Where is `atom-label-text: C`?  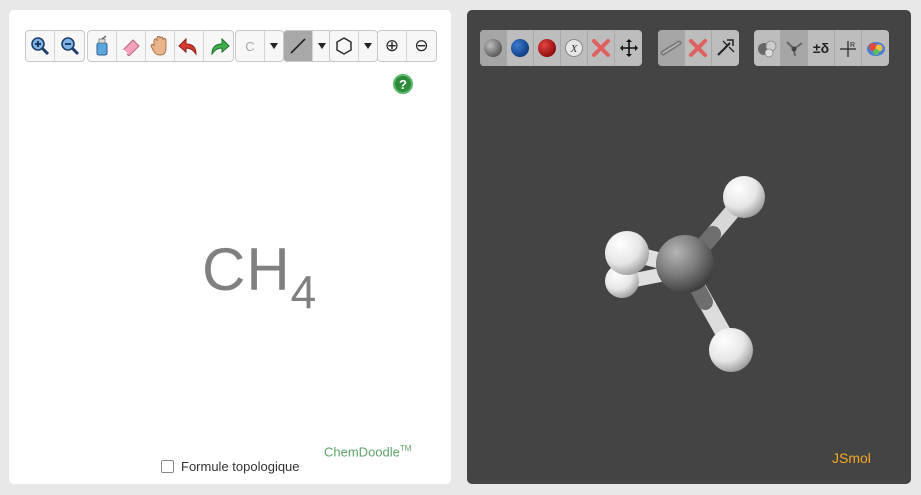 atom-label-text: C is located at coordinates (250, 46).